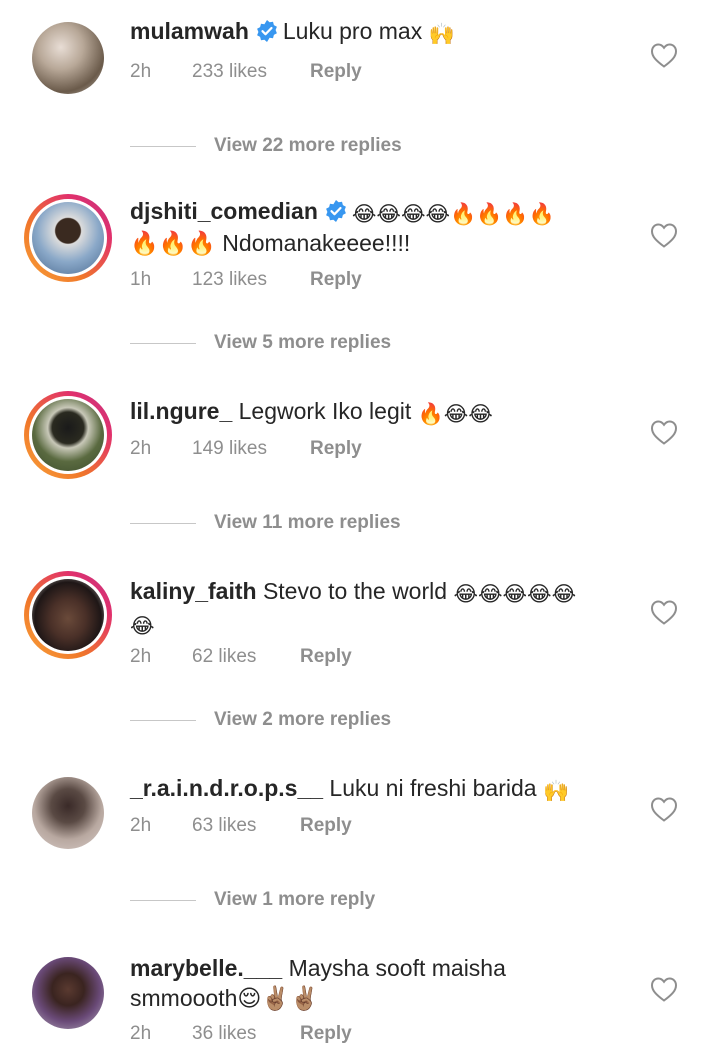  I want to click on comment-body: kaliny_faith Stevo to the world 😂😂😂😂😂 😂, so click(375, 608).